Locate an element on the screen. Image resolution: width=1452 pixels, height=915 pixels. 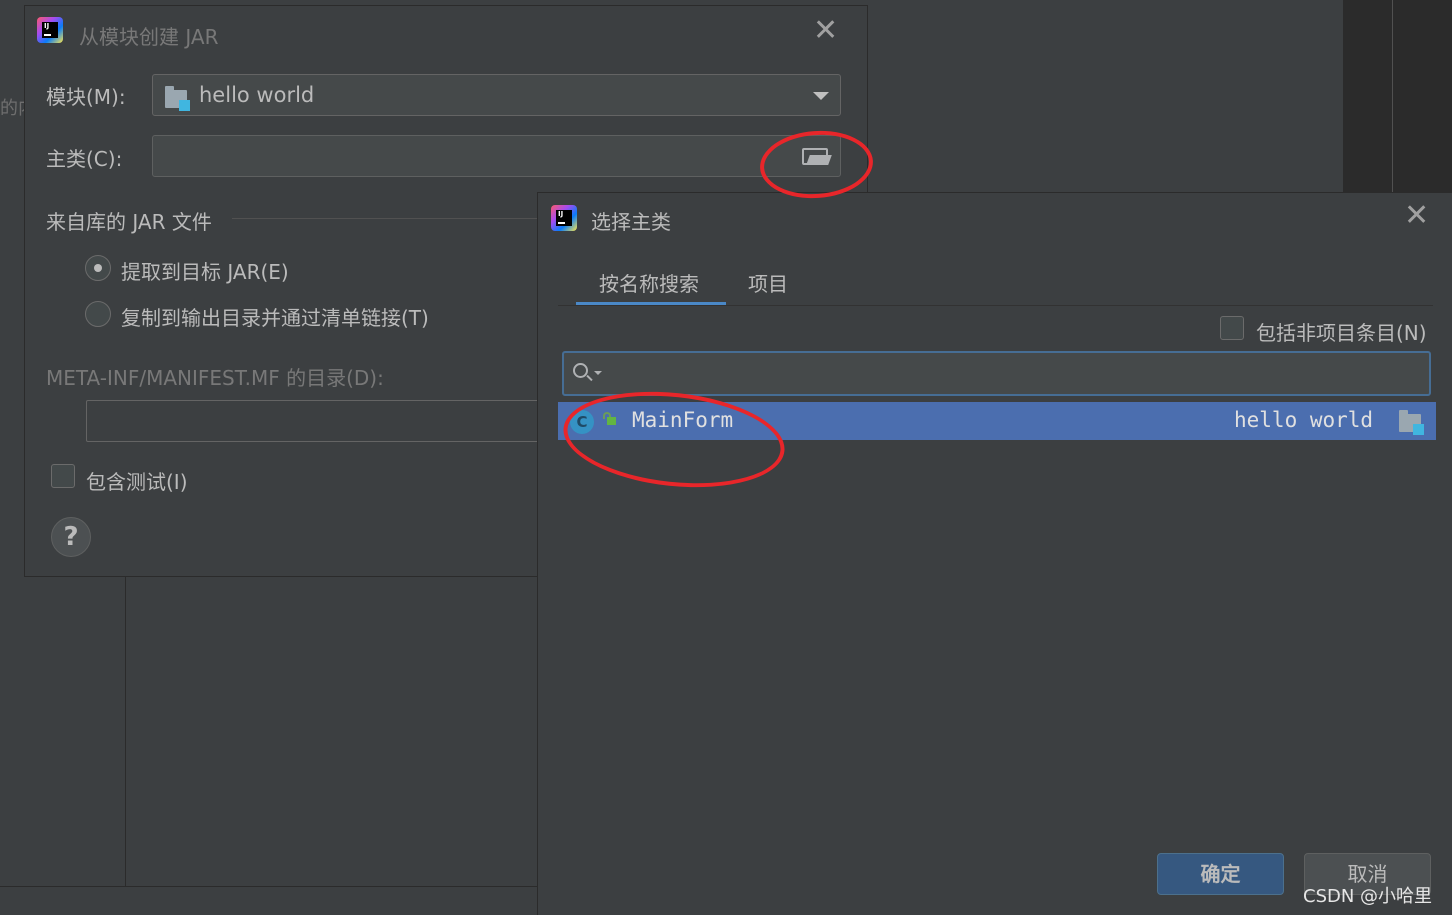
tab-project: 项目 is located at coordinates (768, 282).